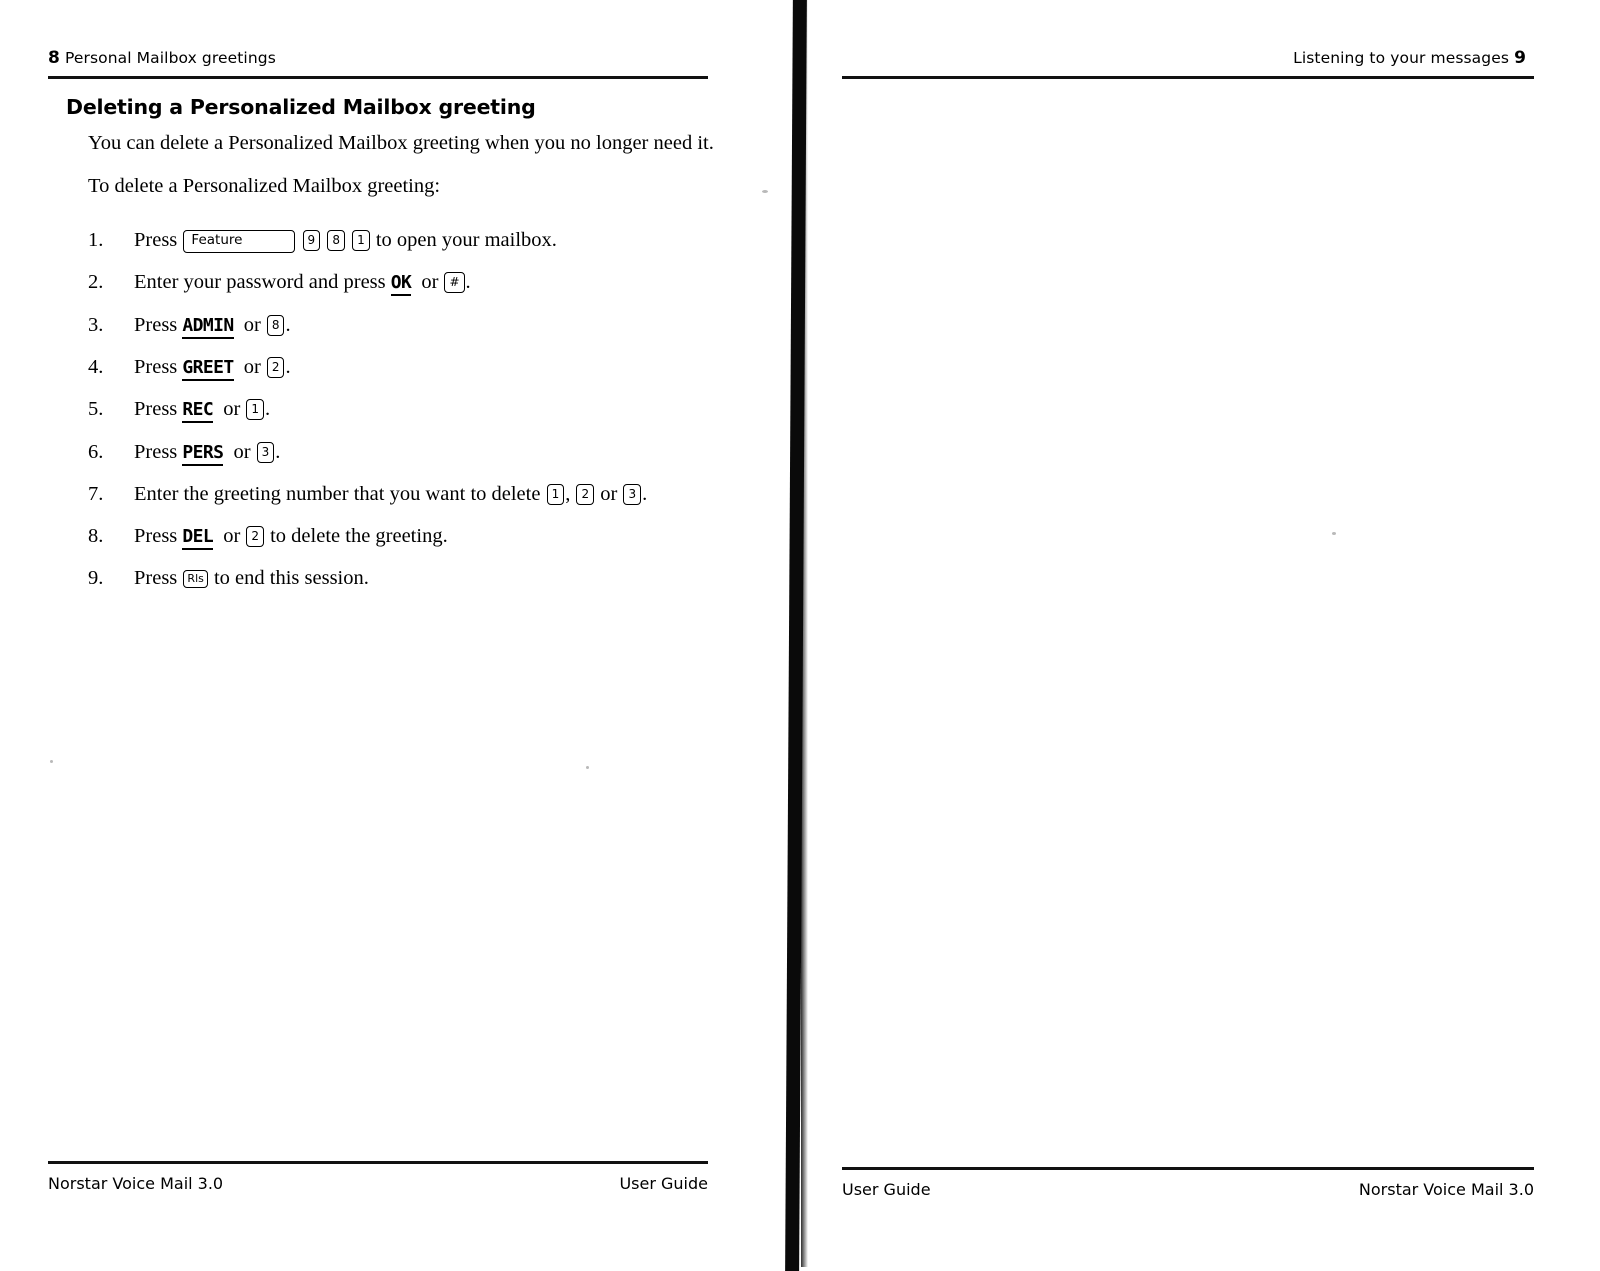 This screenshot has width=1600, height=1271. I want to click on step-text-tail: to open your mailbox., so click(466, 240).